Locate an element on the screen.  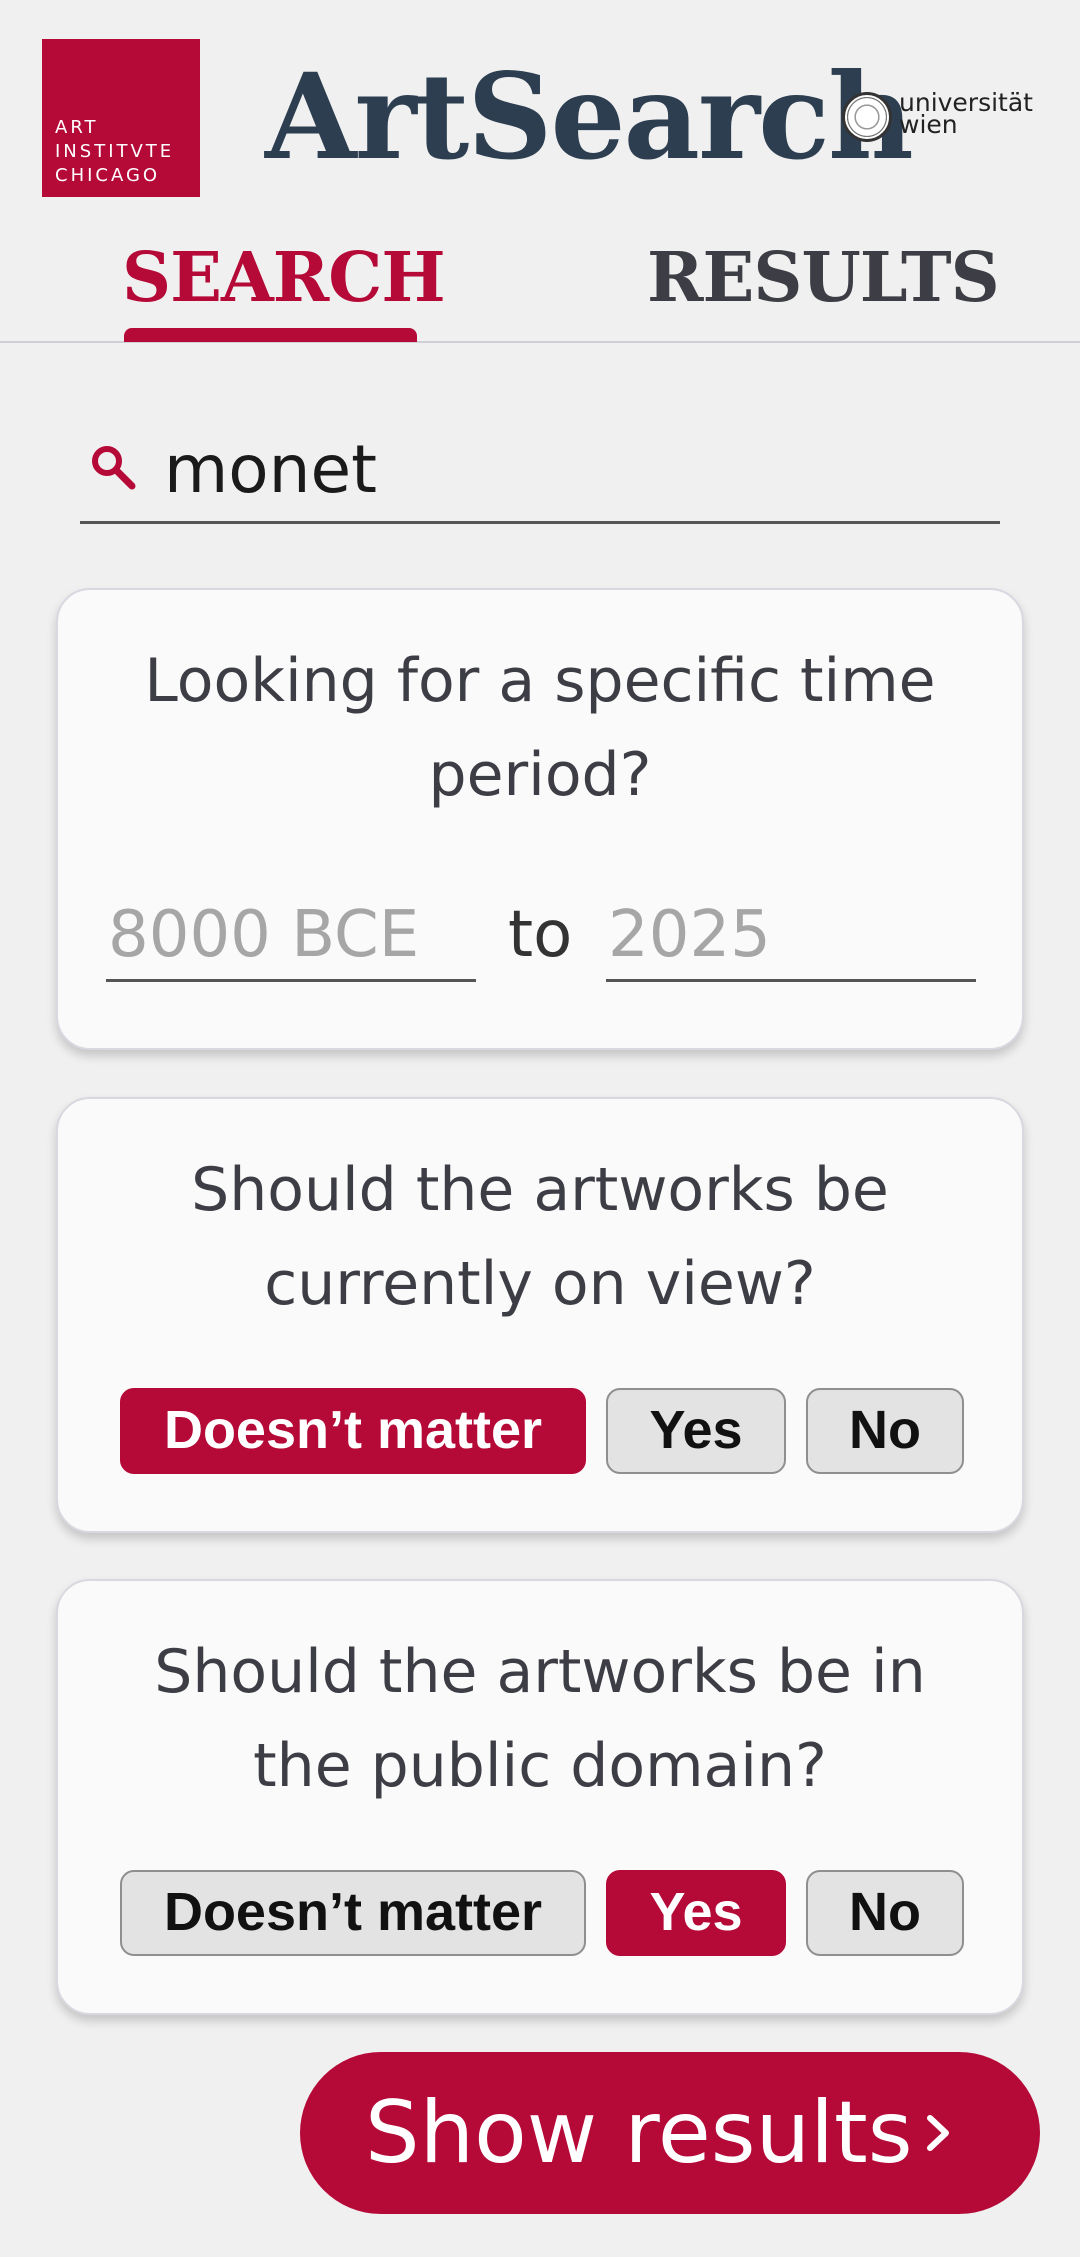
university-name: universität wien is located at coordinates (966, 114).